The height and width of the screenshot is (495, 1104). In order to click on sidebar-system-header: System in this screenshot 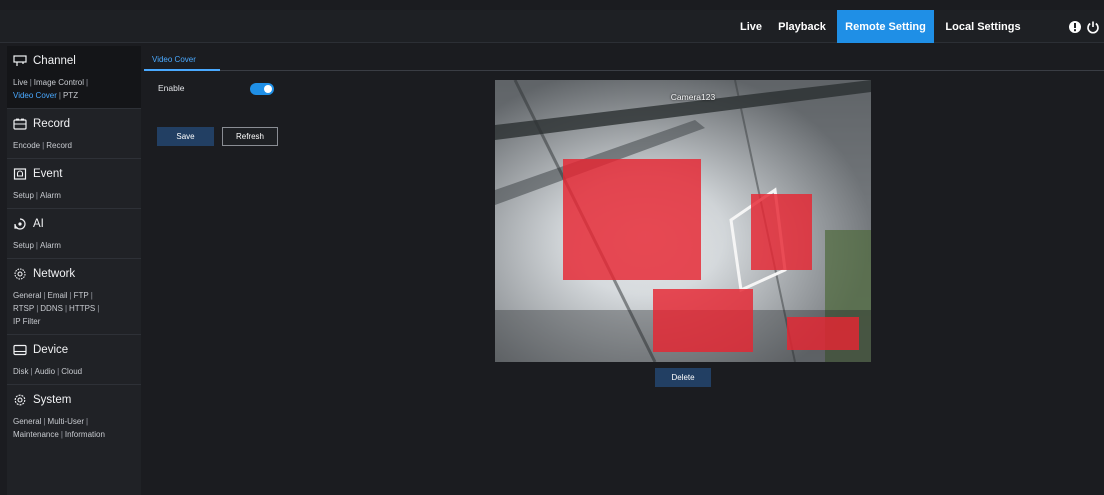, I will do `click(74, 400)`.